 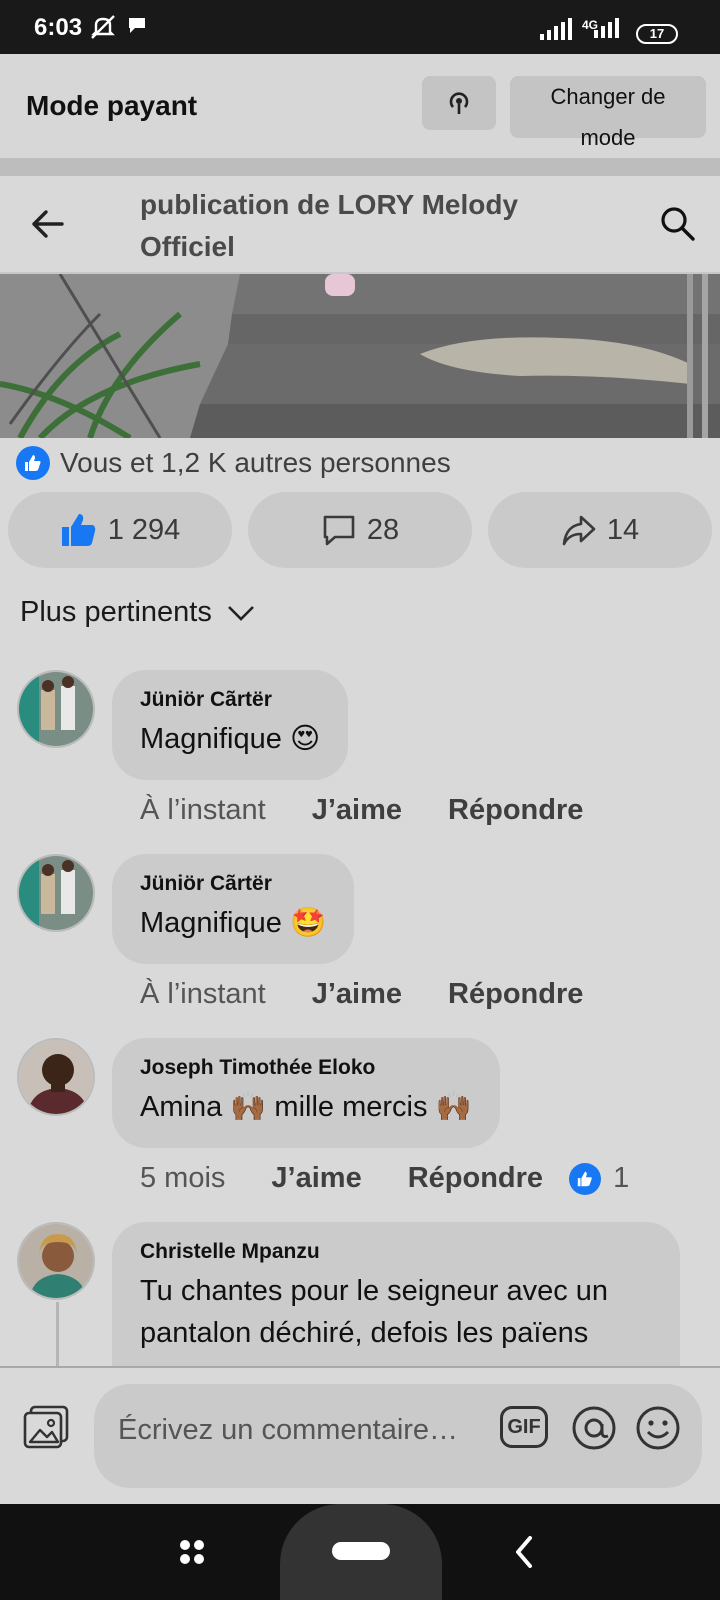 I want to click on like-count: 1 294, so click(x=144, y=529).